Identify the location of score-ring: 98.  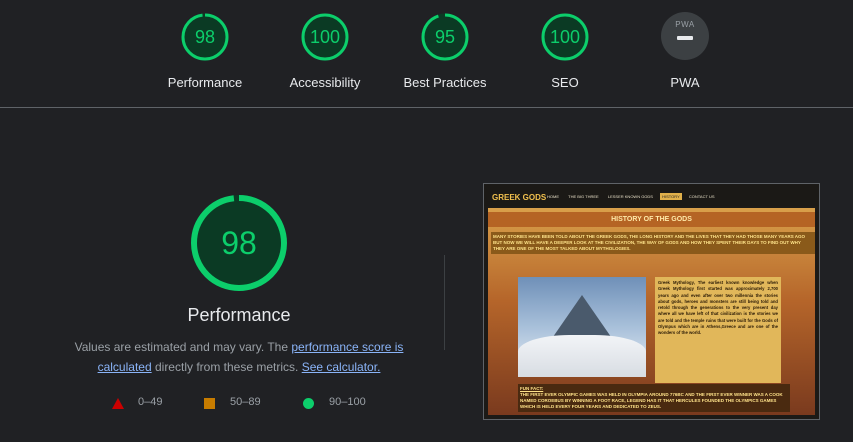
(205, 37).